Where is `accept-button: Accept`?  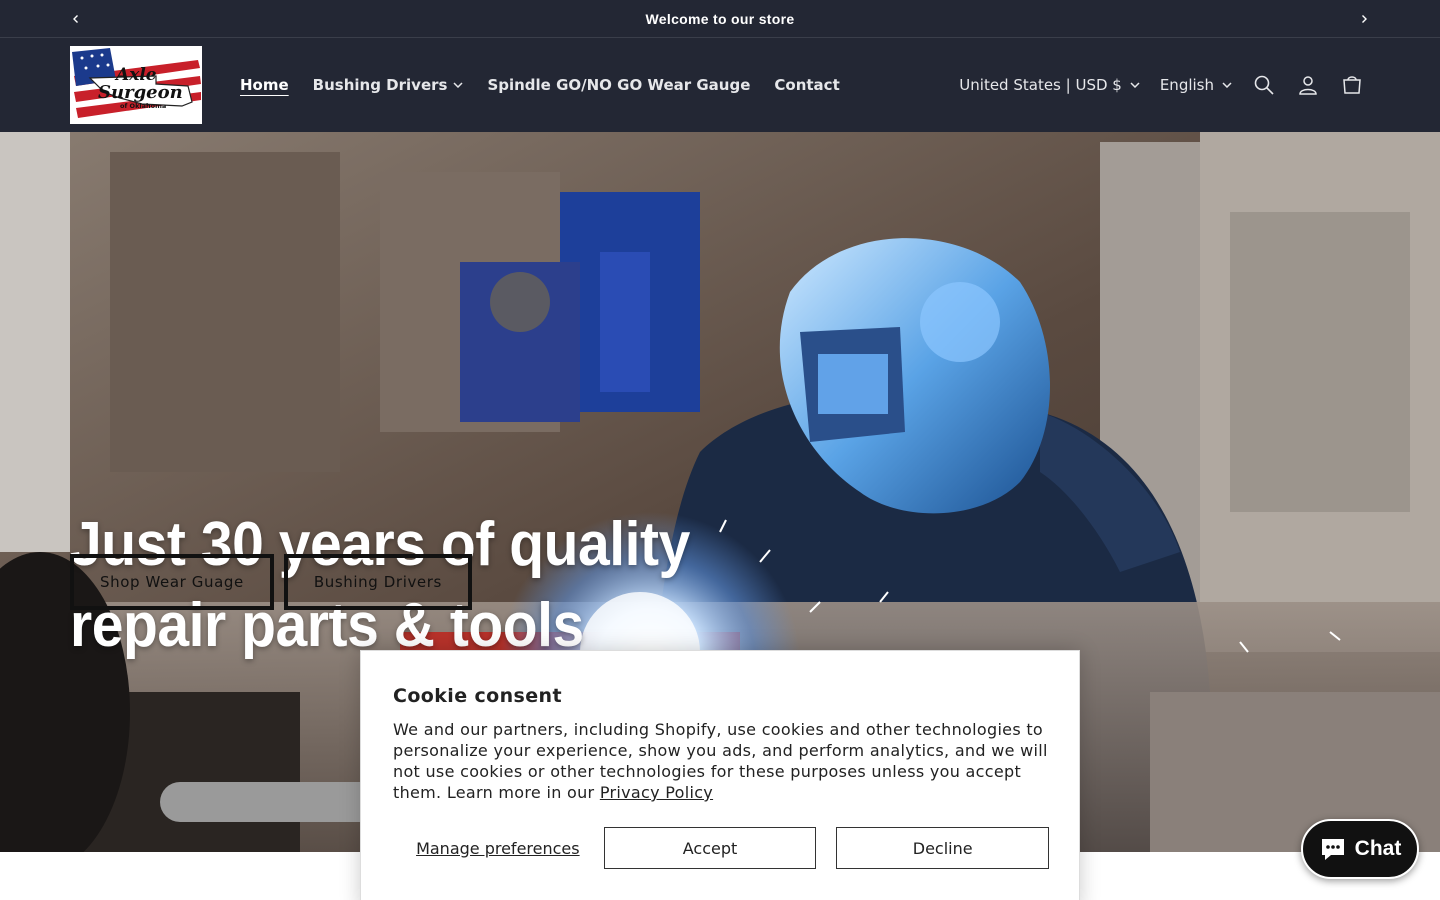 accept-button: Accept is located at coordinates (710, 848).